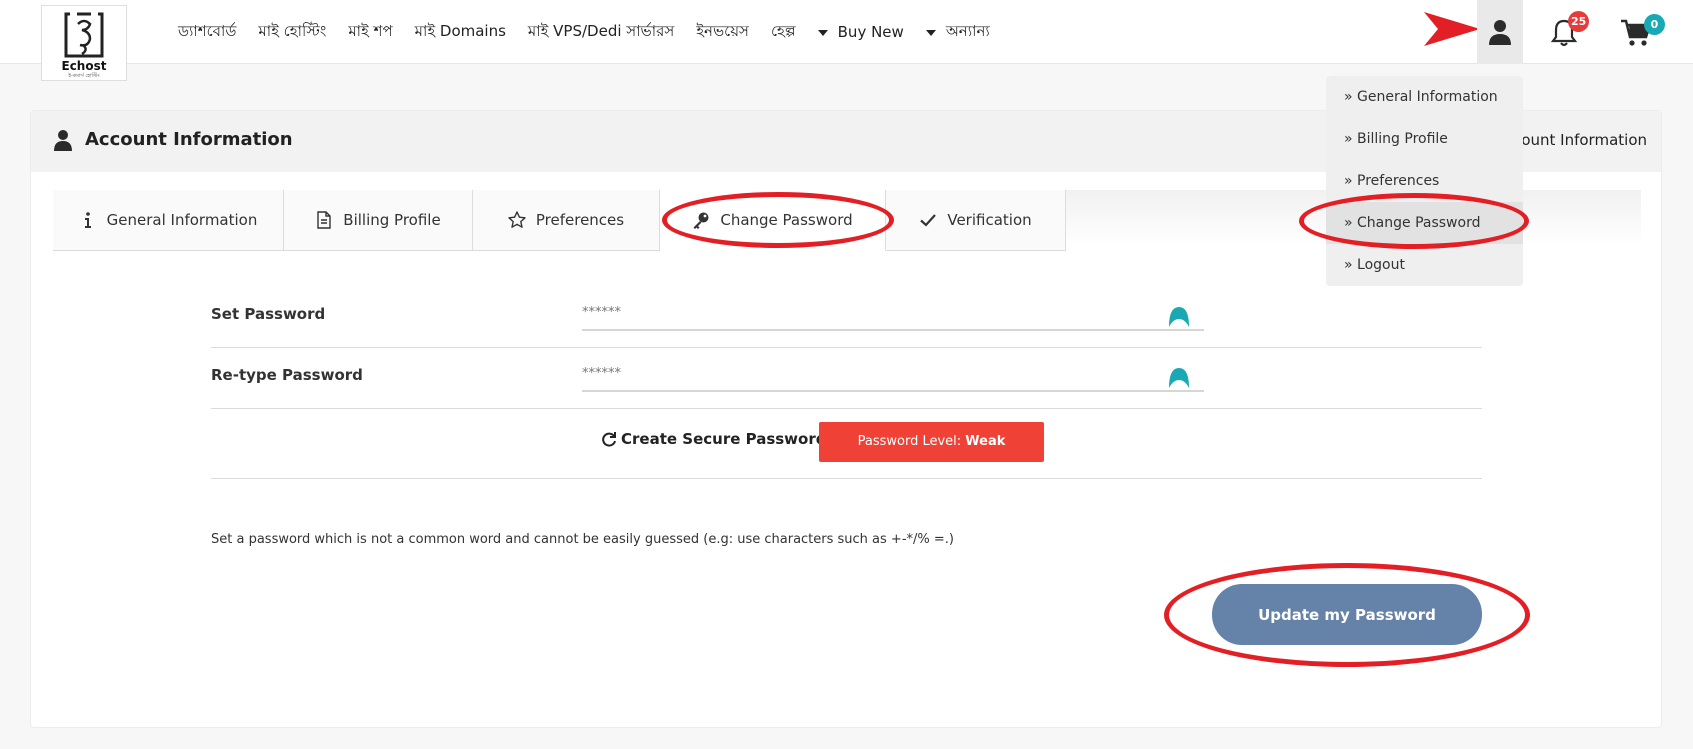 The height and width of the screenshot is (749, 1693). Describe the element at coordinates (911, 441) in the screenshot. I see `password-level-label: Password Level:` at that location.